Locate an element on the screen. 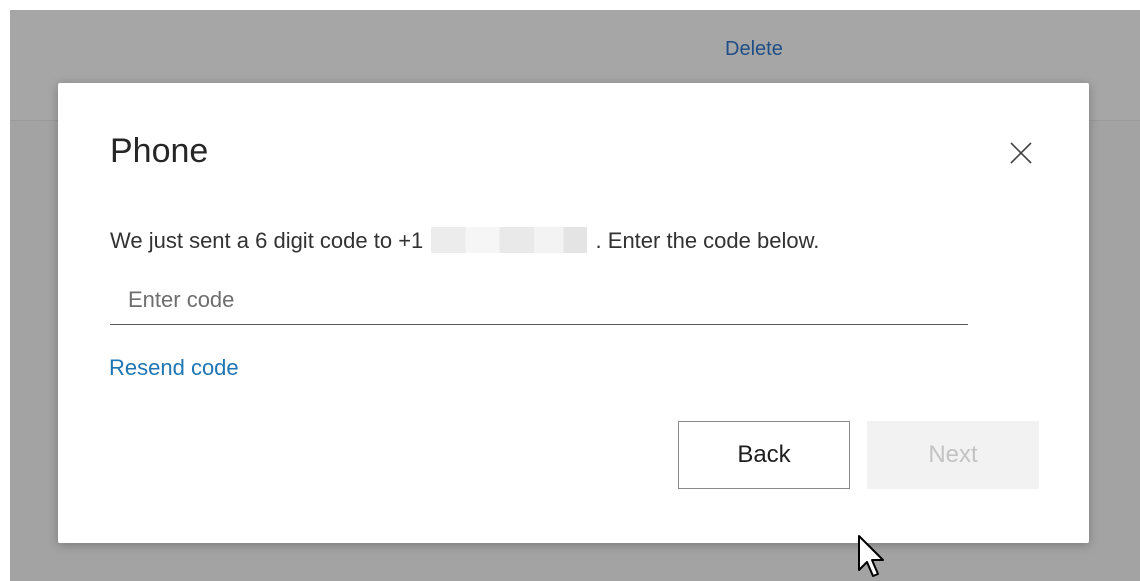 This screenshot has width=1140, height=581. message-text-before: We just sent a 6 digit code to +1 is located at coordinates (267, 240).